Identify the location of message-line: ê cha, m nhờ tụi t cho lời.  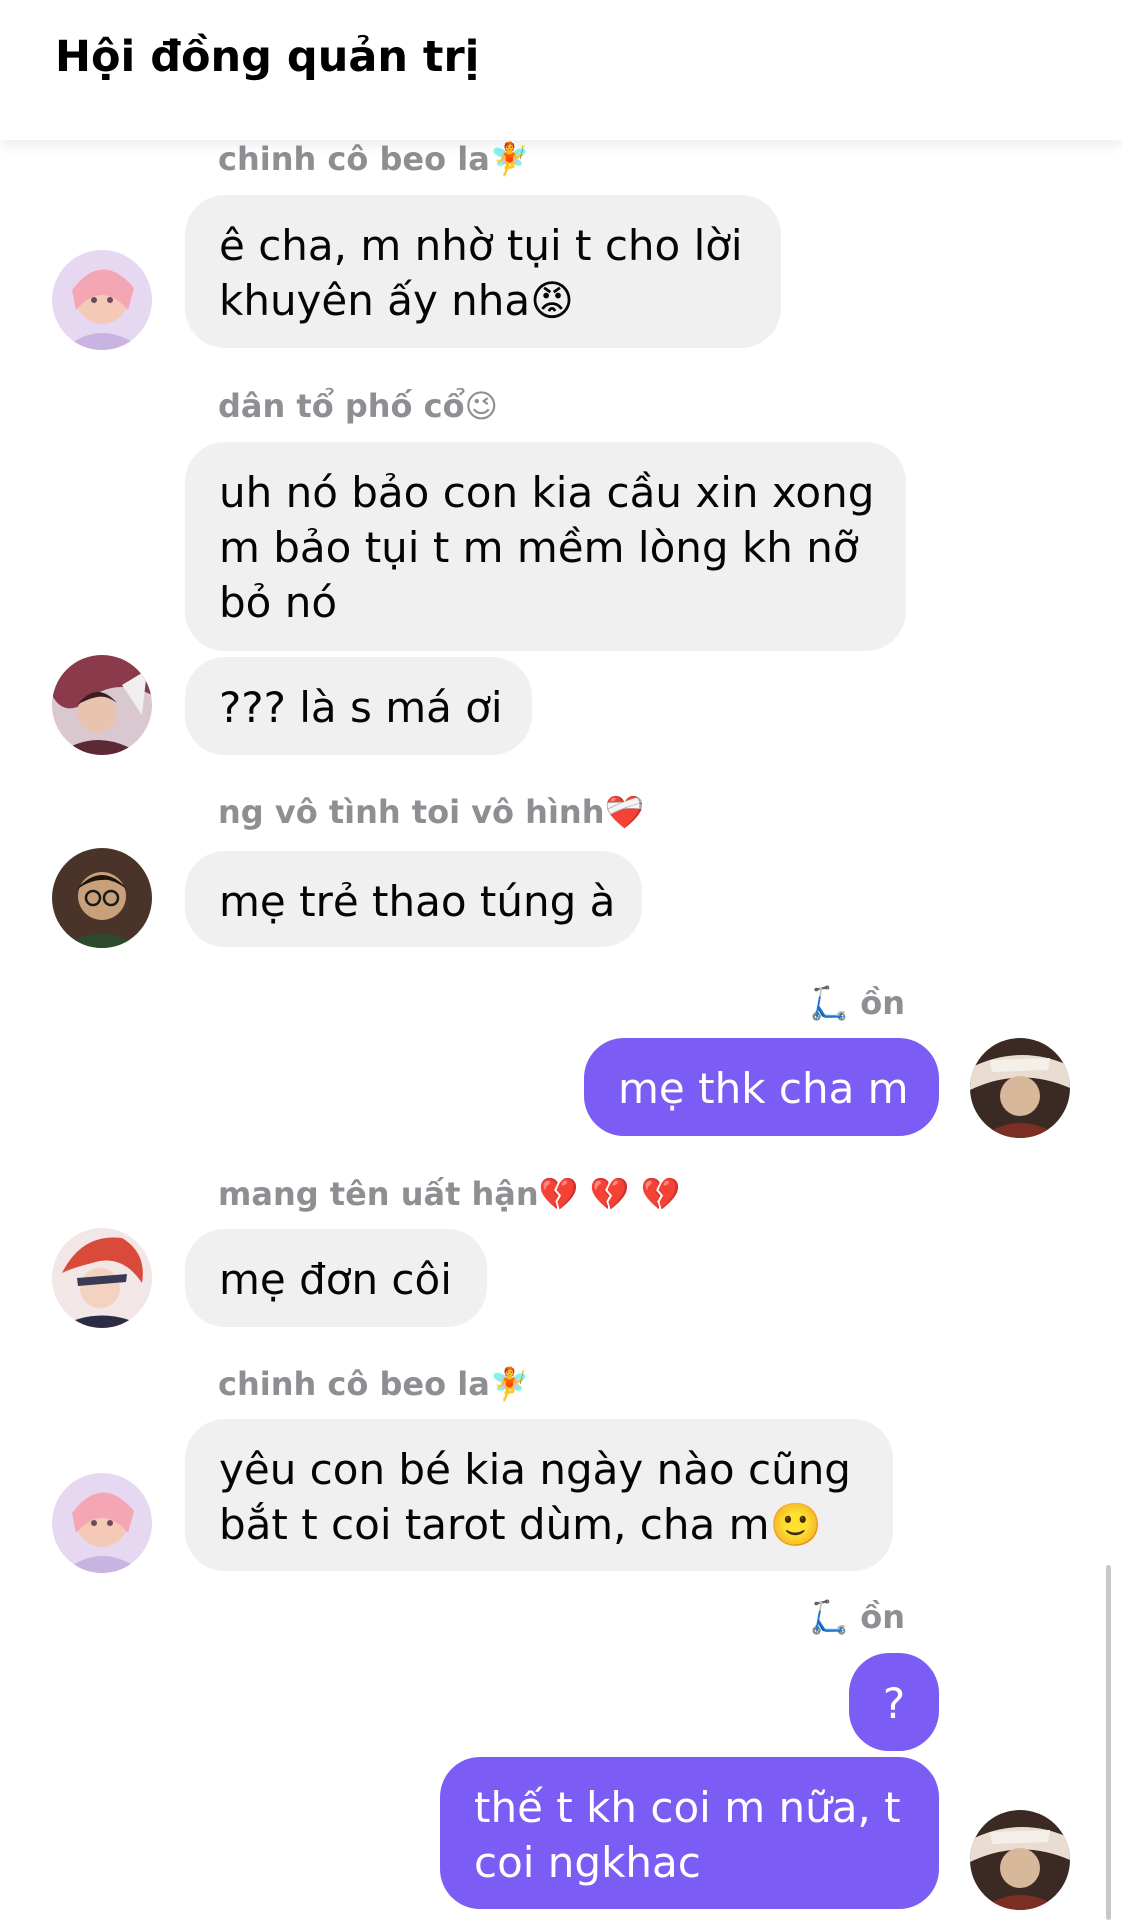
(481, 245).